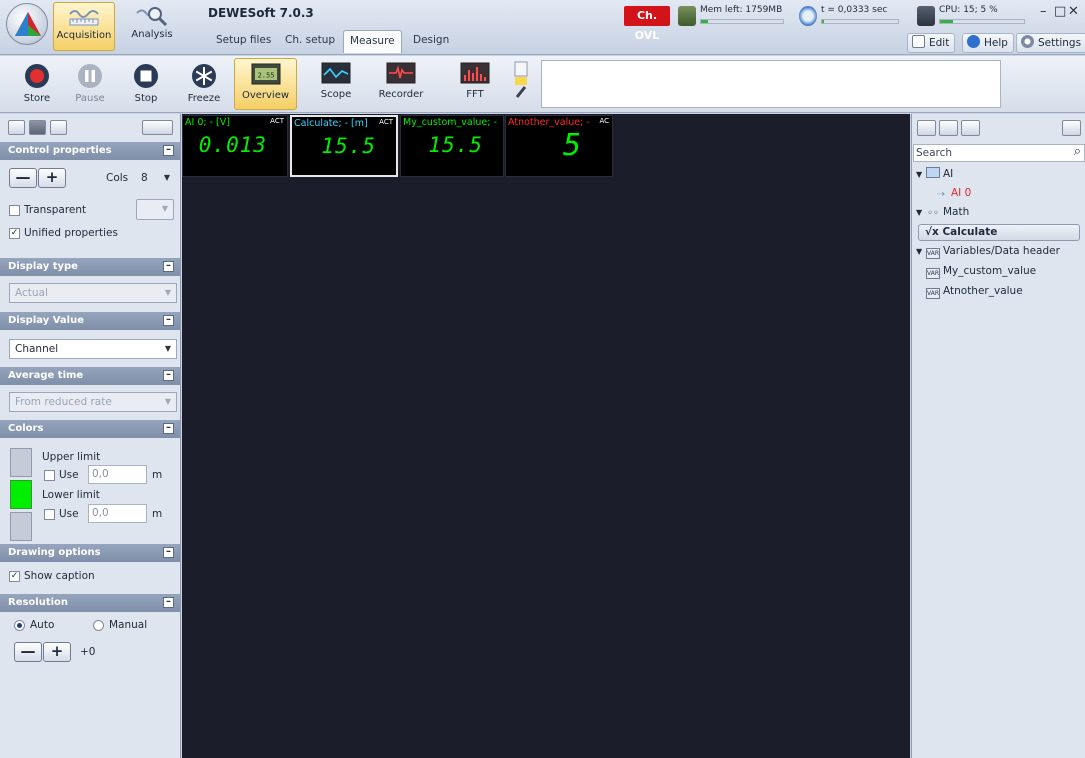 The height and width of the screenshot is (758, 1085). Describe the element at coordinates (981, 272) in the screenshot. I see `tree-item-my-custom-value: VAR My_custom_value` at that location.